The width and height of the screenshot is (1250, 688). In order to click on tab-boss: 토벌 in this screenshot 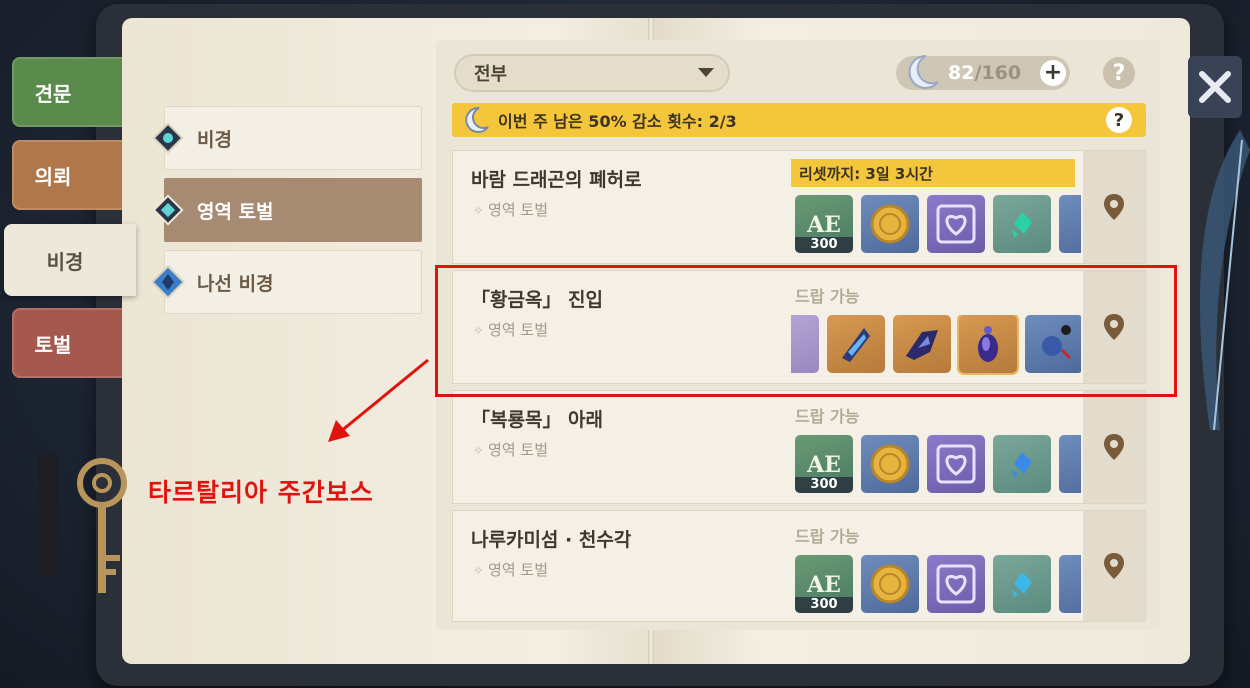, I will do `click(68, 343)`.